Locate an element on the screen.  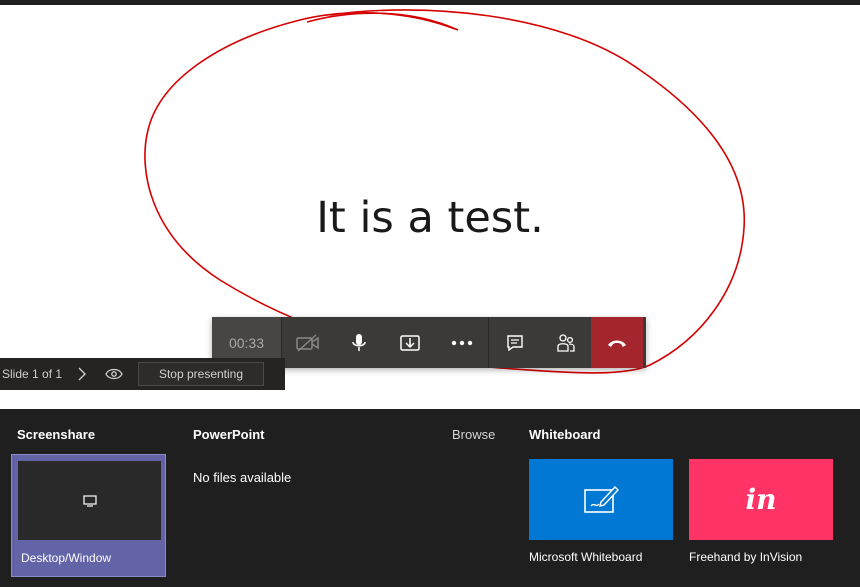
desktop-window-option: Desktop/Window is located at coordinates (88, 515).